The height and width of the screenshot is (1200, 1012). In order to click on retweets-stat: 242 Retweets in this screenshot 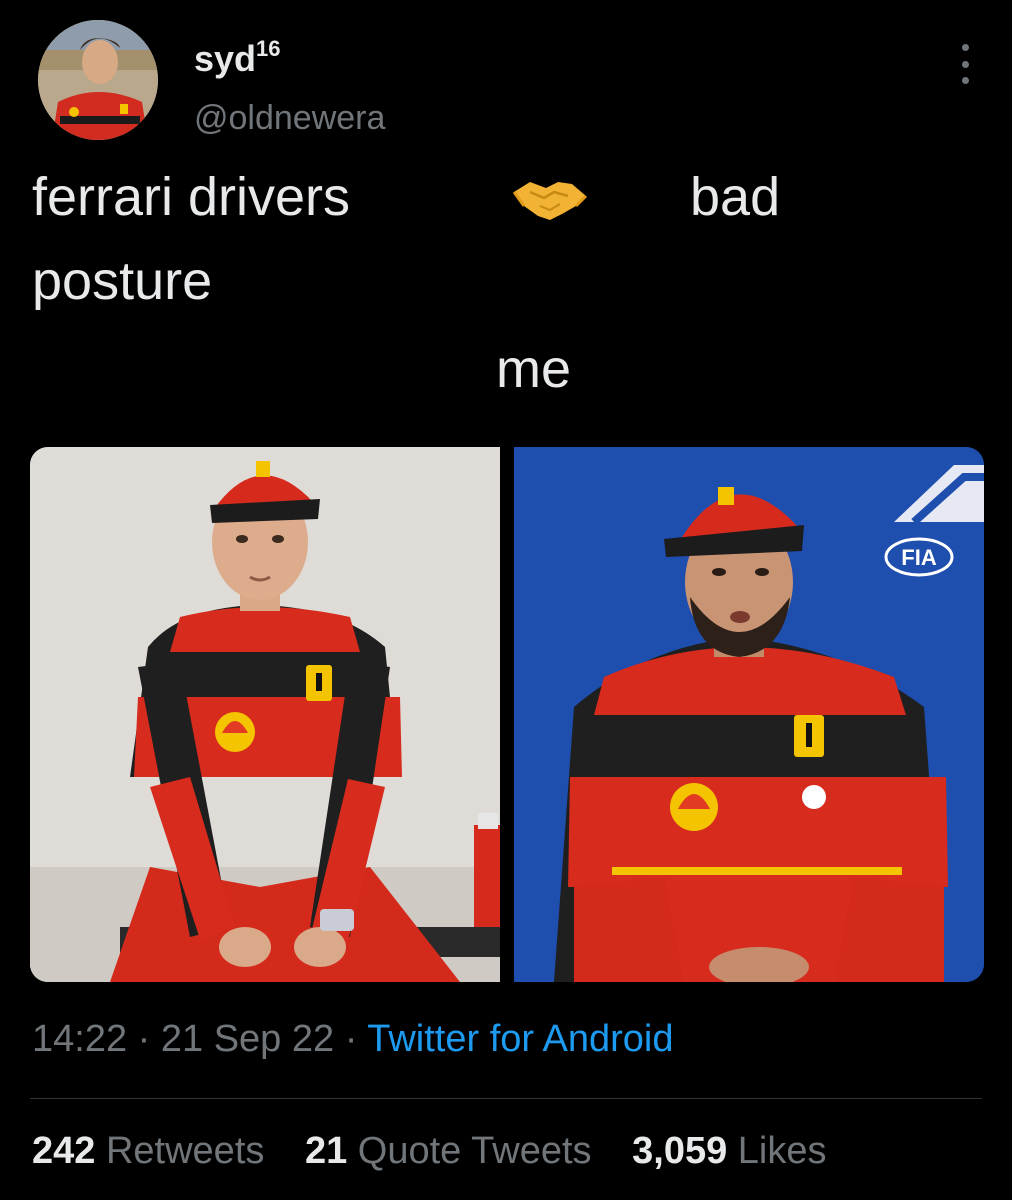, I will do `click(148, 1151)`.